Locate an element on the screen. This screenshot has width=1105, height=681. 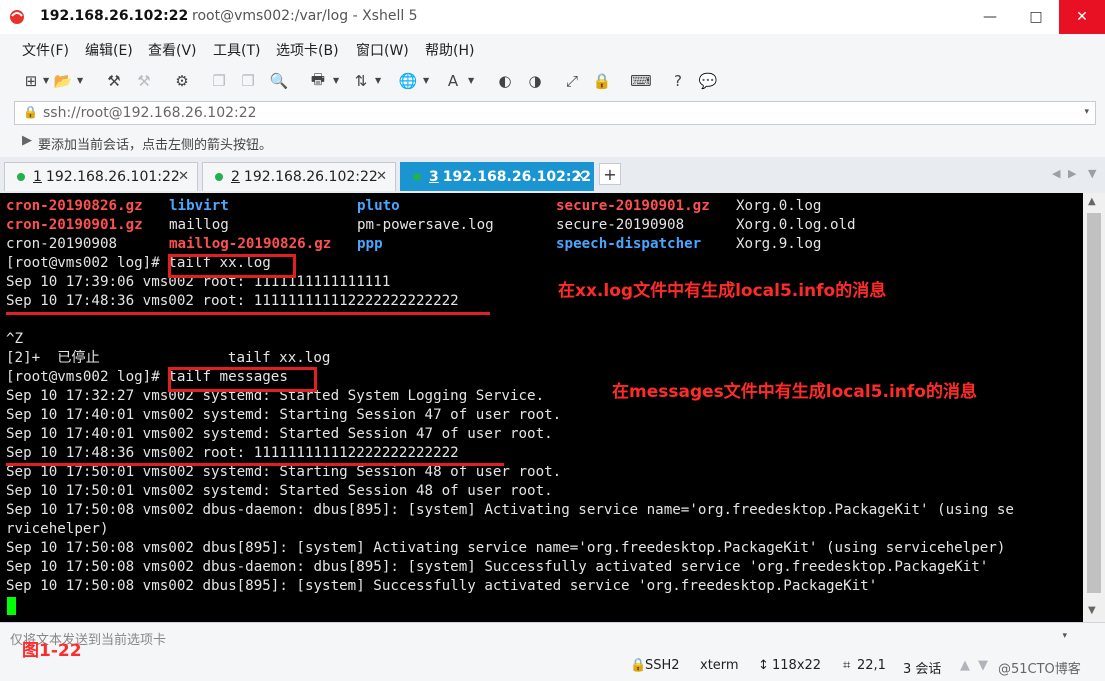
font-icon: A is located at coordinates (453, 81).